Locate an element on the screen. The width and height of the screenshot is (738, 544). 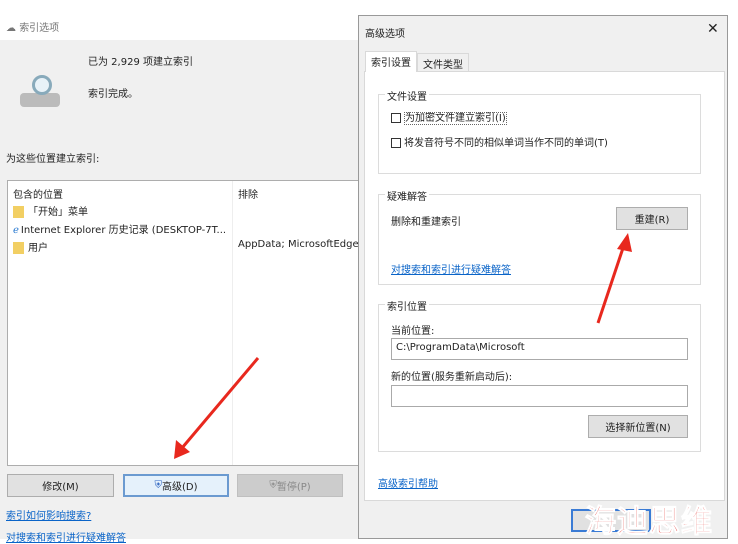
tab-index-settings: 索引设置 is located at coordinates (391, 61).